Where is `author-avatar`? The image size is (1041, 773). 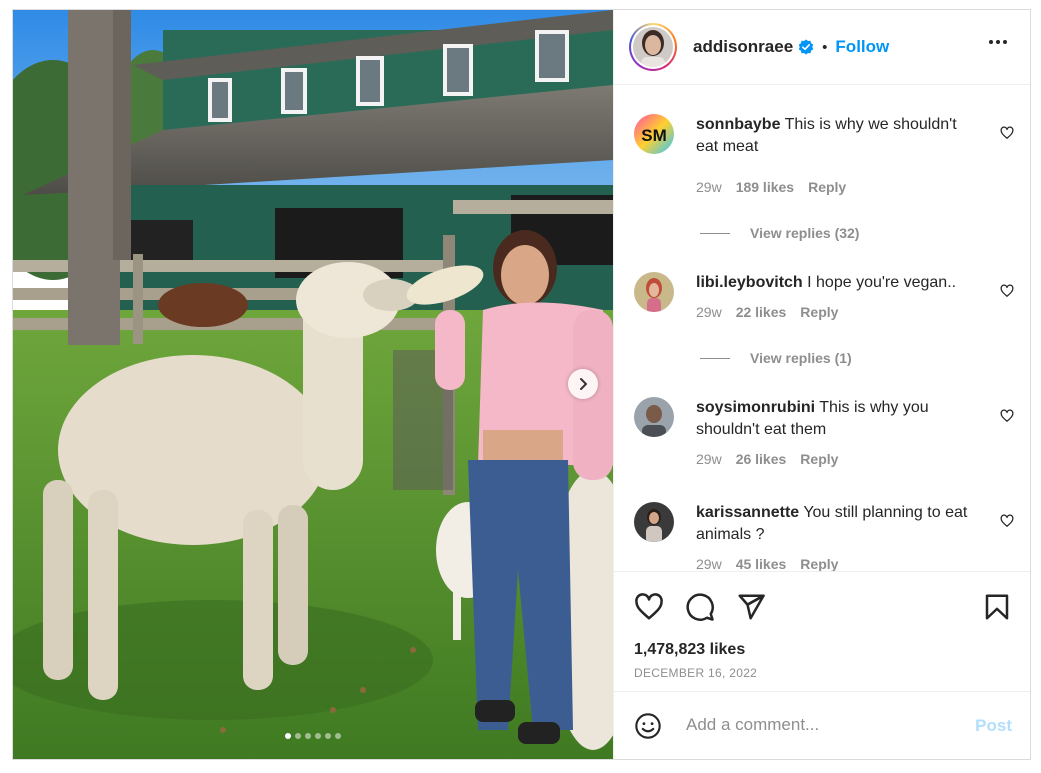
author-avatar is located at coordinates (653, 47).